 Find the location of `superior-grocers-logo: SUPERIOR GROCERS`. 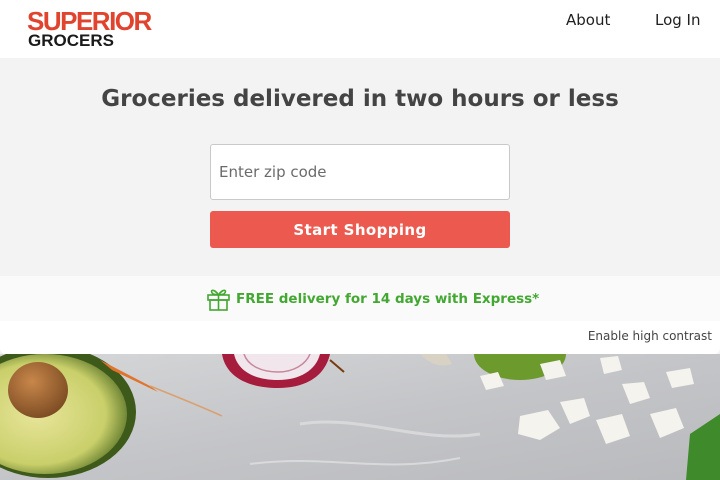

superior-grocers-logo: SUPERIOR GROCERS is located at coordinates (89, 29).